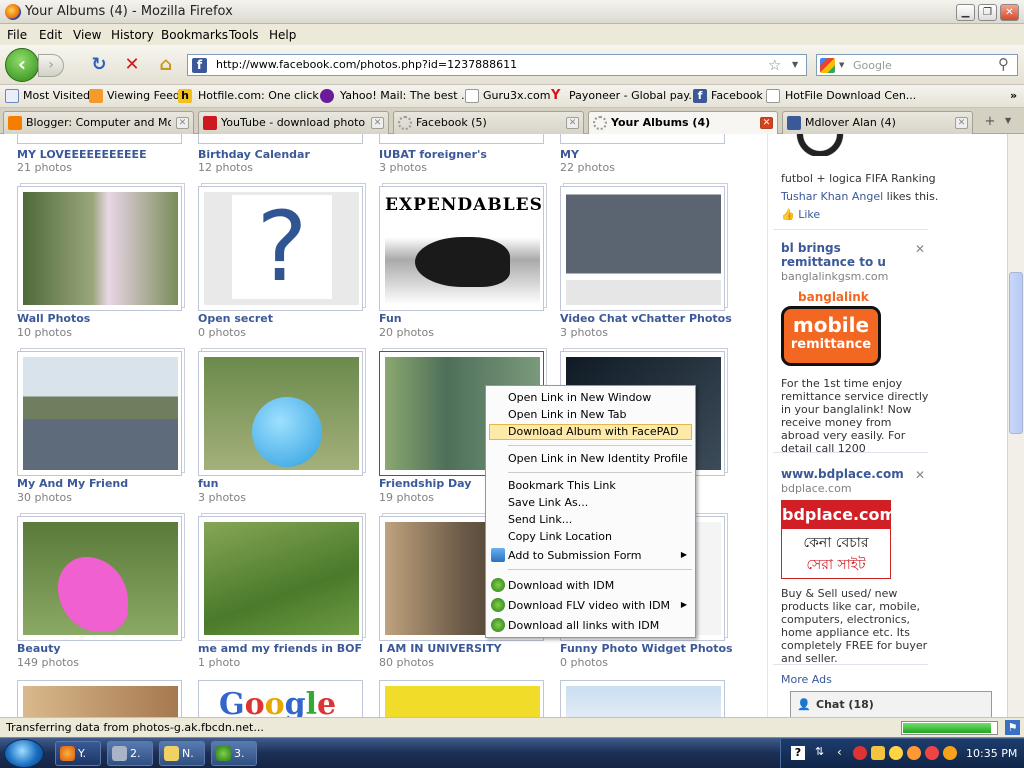 This screenshot has height=768, width=1024. What do you see at coordinates (574, 555) in the screenshot?
I see `menu-item-add-submission: Add to Submission Form` at bounding box center [574, 555].